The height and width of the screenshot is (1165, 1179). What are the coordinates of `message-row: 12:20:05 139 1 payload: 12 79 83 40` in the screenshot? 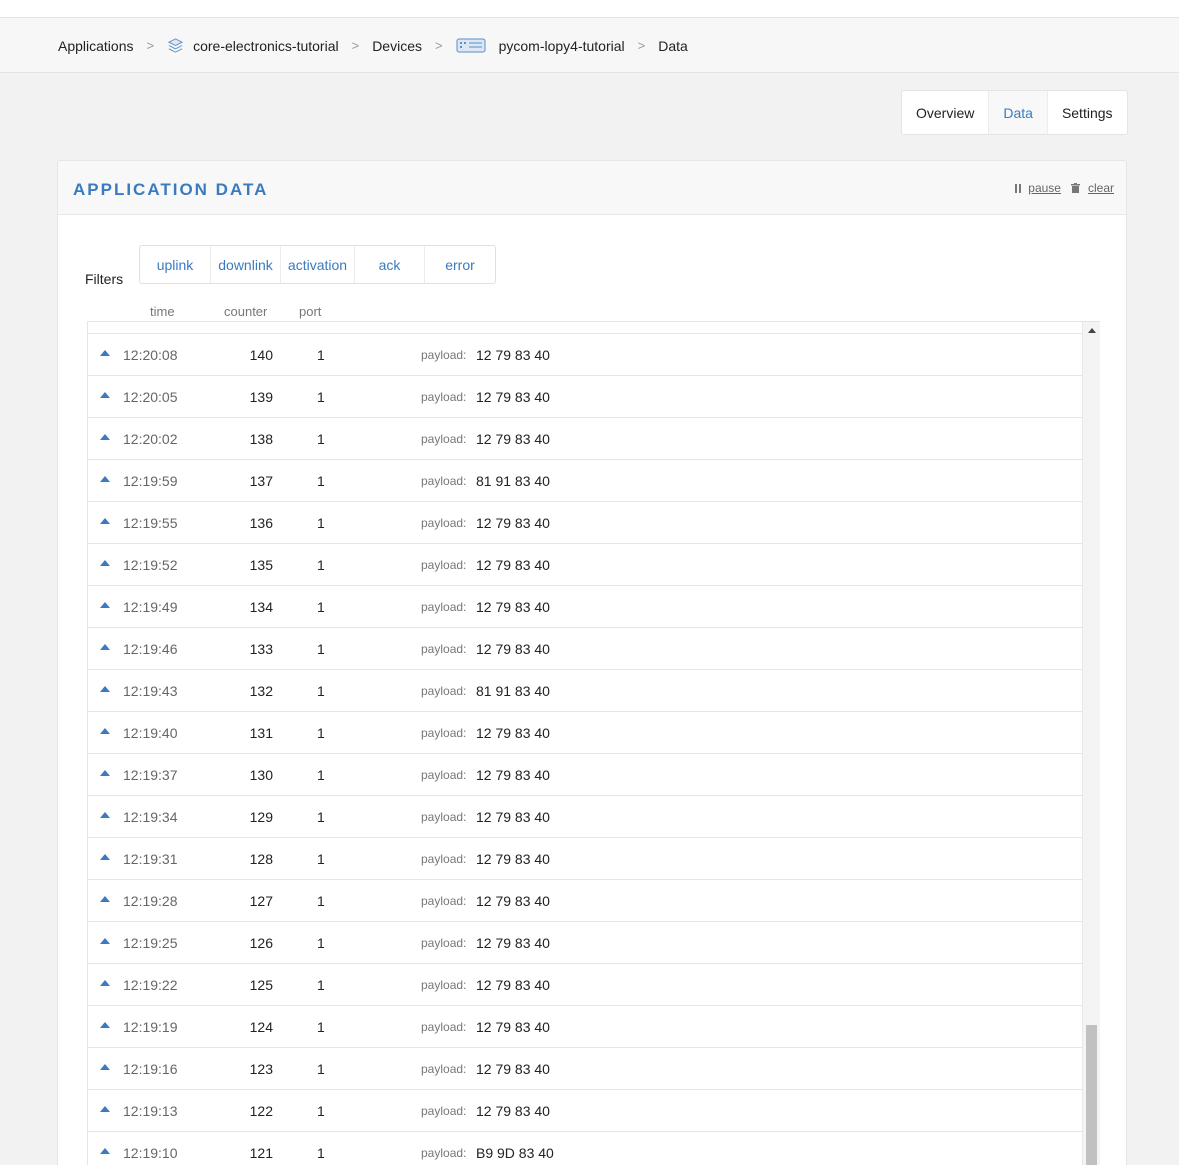 It's located at (585, 397).